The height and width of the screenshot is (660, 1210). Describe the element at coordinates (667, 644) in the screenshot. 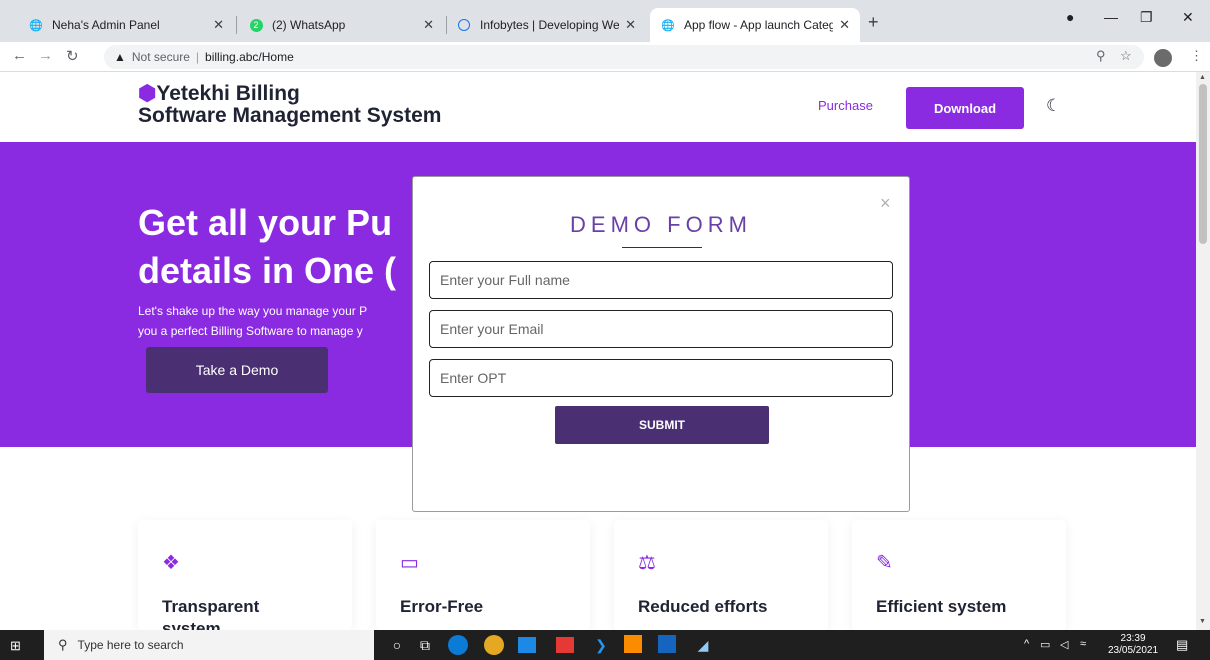

I see `word-icon` at that location.